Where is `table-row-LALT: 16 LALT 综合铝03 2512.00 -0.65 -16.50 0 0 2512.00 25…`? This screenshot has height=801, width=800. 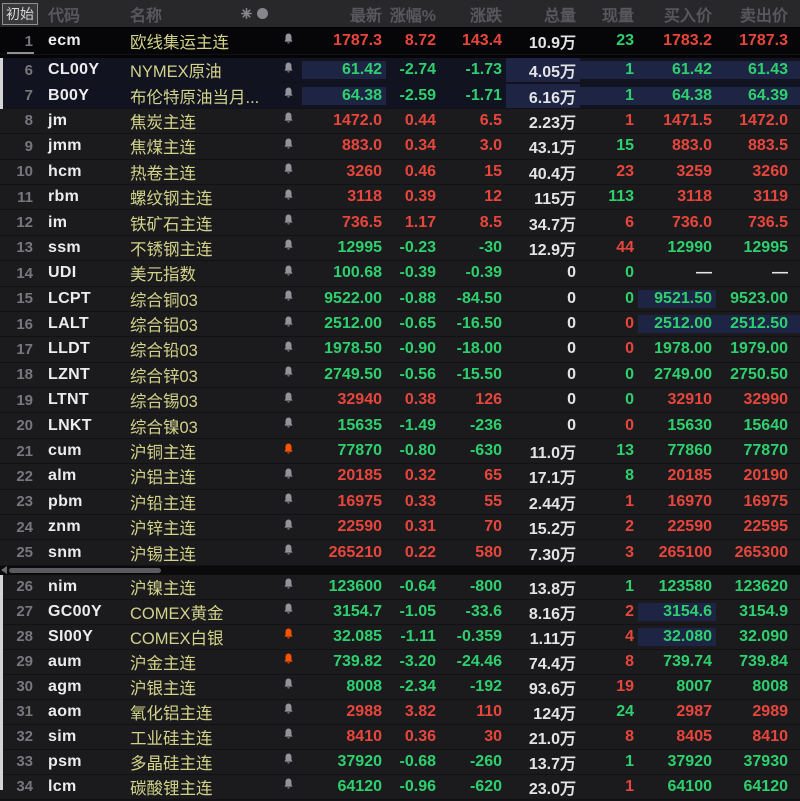 table-row-LALT: 16 LALT 综合铝03 2512.00 -0.65 -16.50 0 0 2512.00 25… is located at coordinates (400, 324).